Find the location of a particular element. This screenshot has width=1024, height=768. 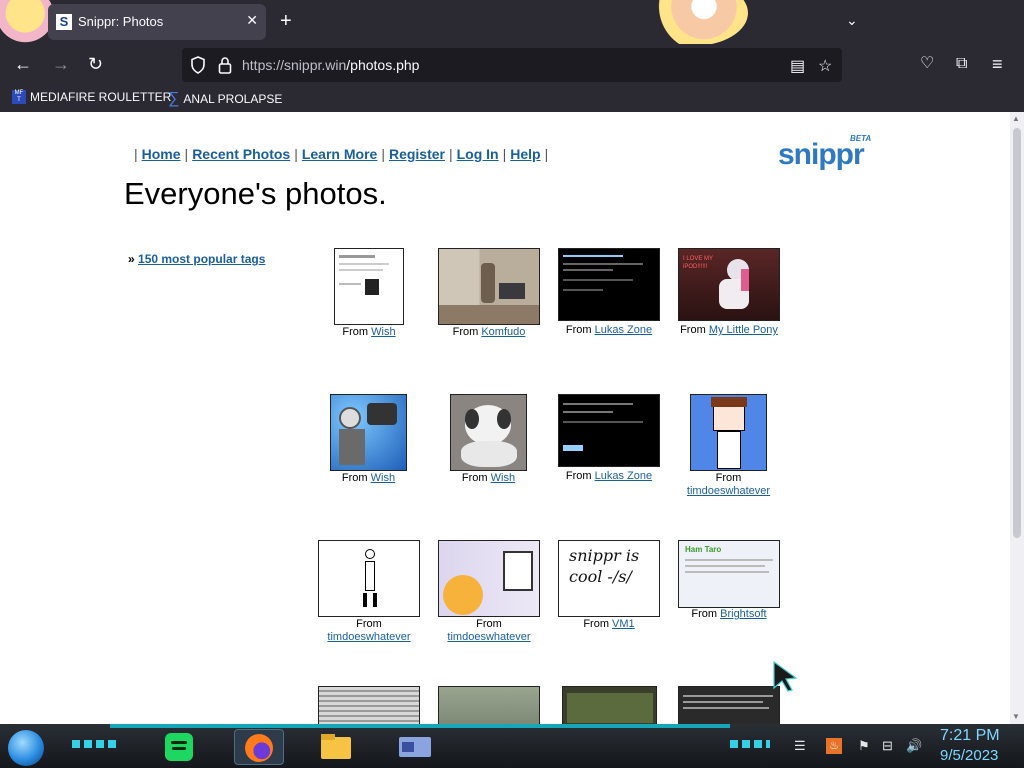

url-text: https://snippr.win/photos.php is located at coordinates (330, 65).